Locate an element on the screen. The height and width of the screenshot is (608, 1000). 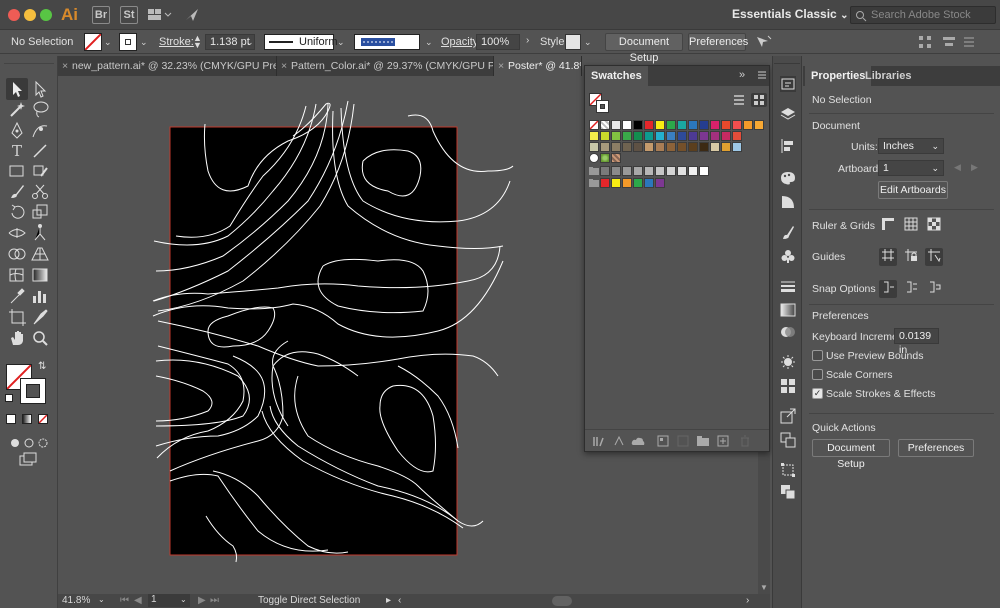
horizontal-scroll-thumb is located at coordinates (562, 601).